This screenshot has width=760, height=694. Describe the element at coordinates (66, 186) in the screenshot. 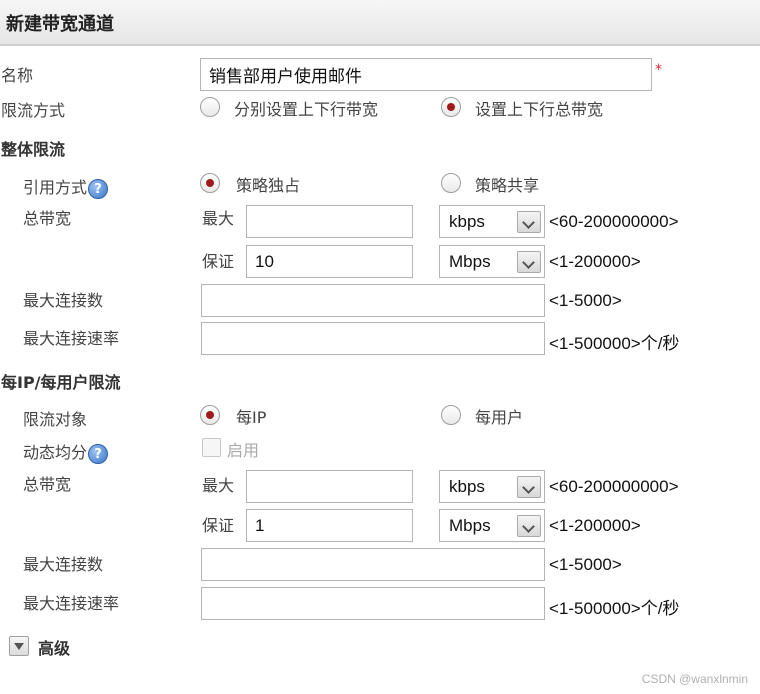

I see `ref-mode-label: 引用方式?` at that location.